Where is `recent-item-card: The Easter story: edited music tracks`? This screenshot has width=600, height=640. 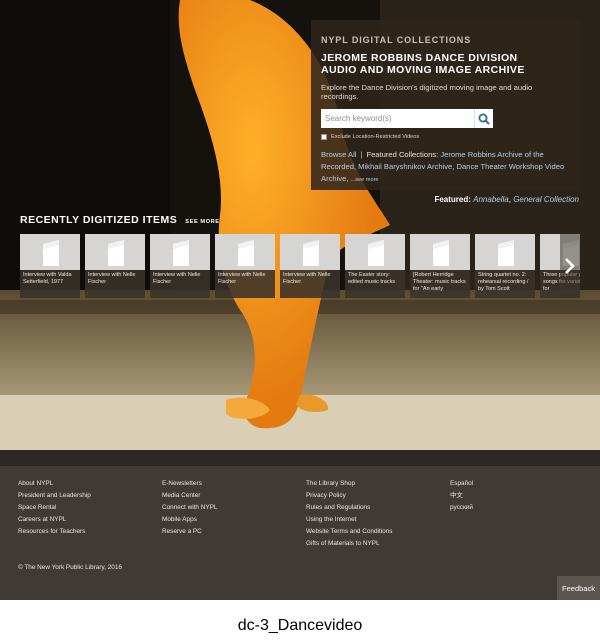
recent-item-card: The Easter story: edited music tracks is located at coordinates (375, 266).